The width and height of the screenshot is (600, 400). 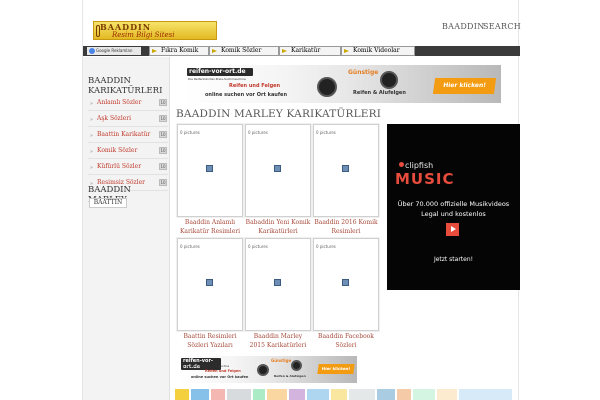 I want to click on sidebar-item-kufurlu-sozler: » Küfürlü Sözler 10, so click(x=128, y=167).